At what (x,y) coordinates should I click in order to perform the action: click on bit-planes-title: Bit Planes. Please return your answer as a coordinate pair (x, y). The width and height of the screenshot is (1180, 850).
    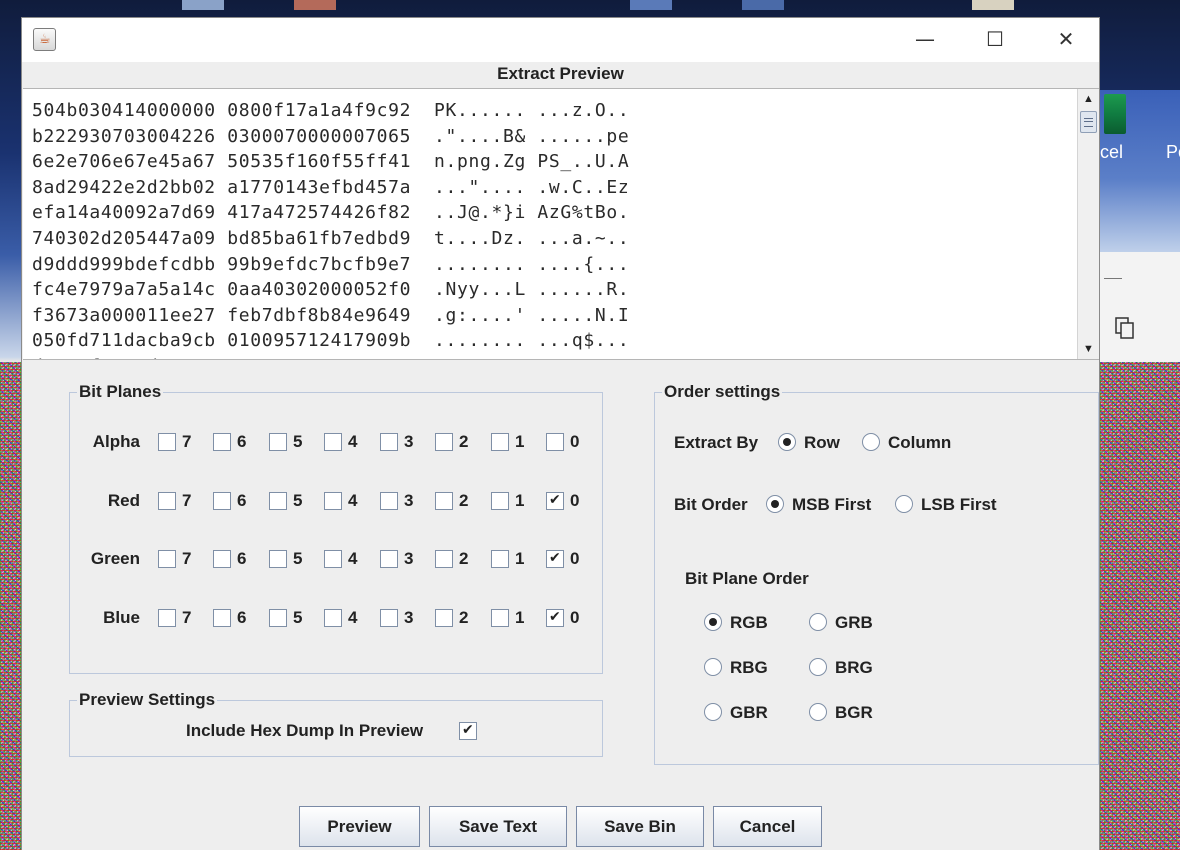
    Looking at the image, I should click on (120, 392).